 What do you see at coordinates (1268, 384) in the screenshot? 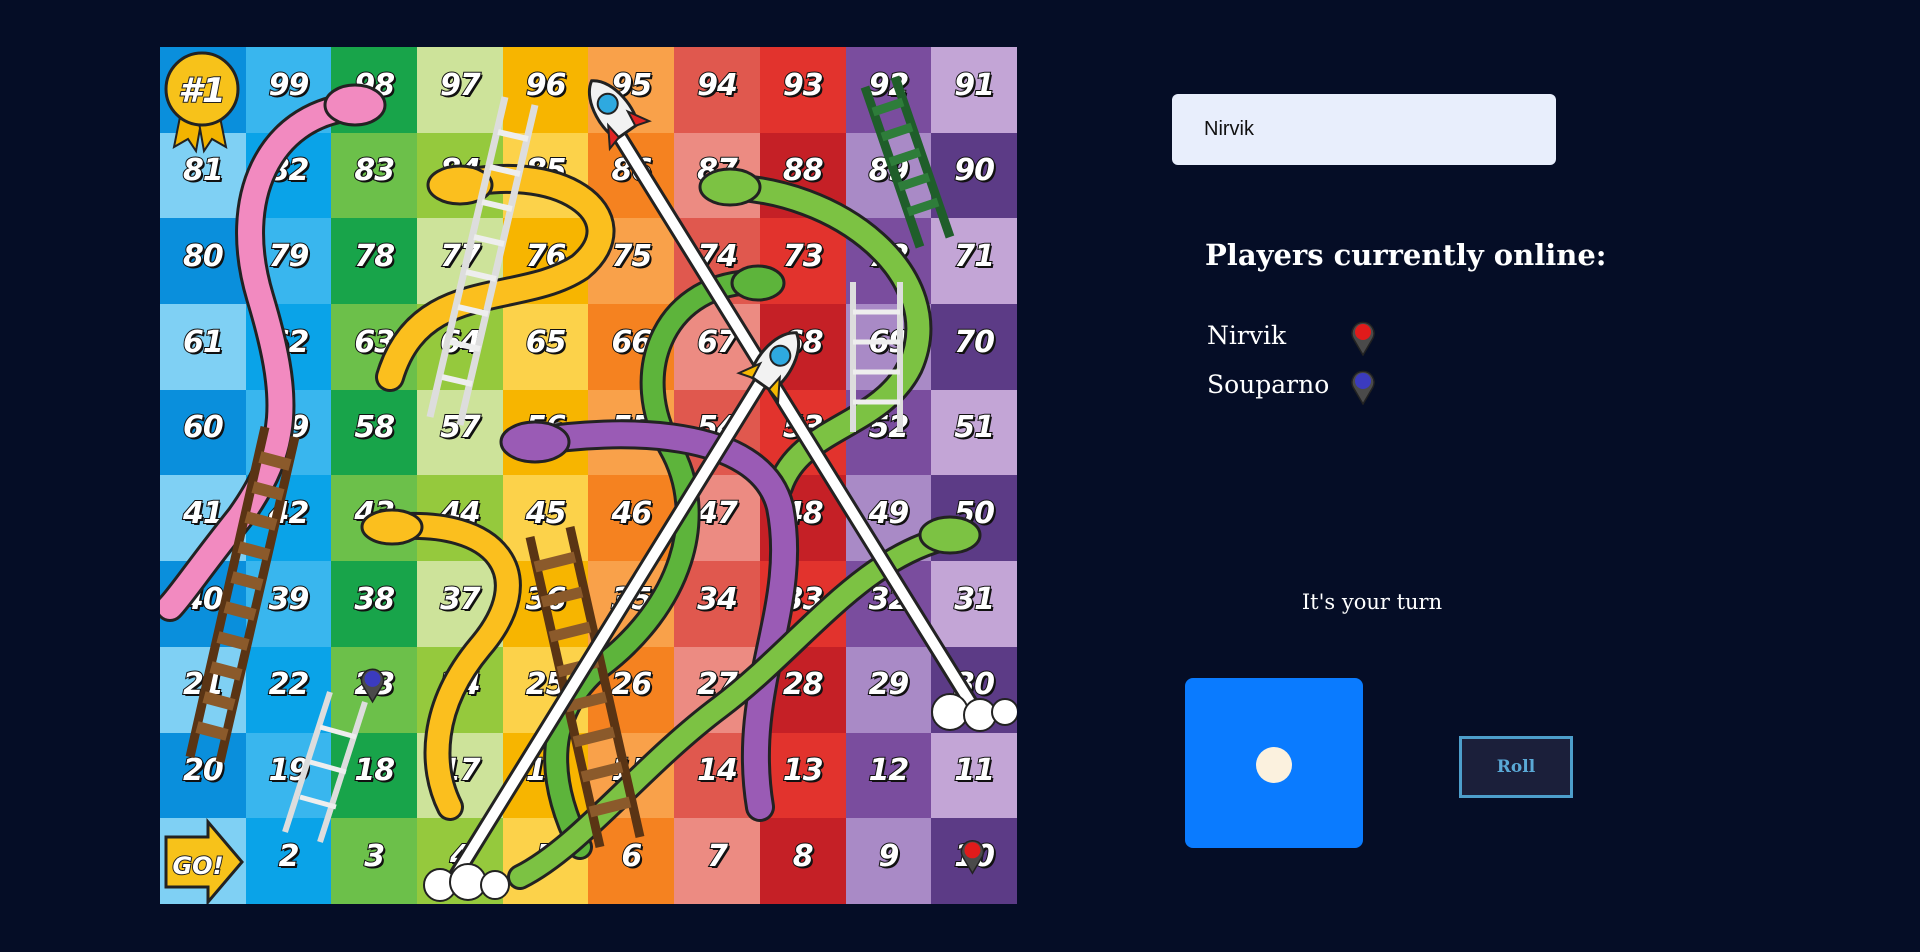
I see `online-player-name: Souparno` at bounding box center [1268, 384].